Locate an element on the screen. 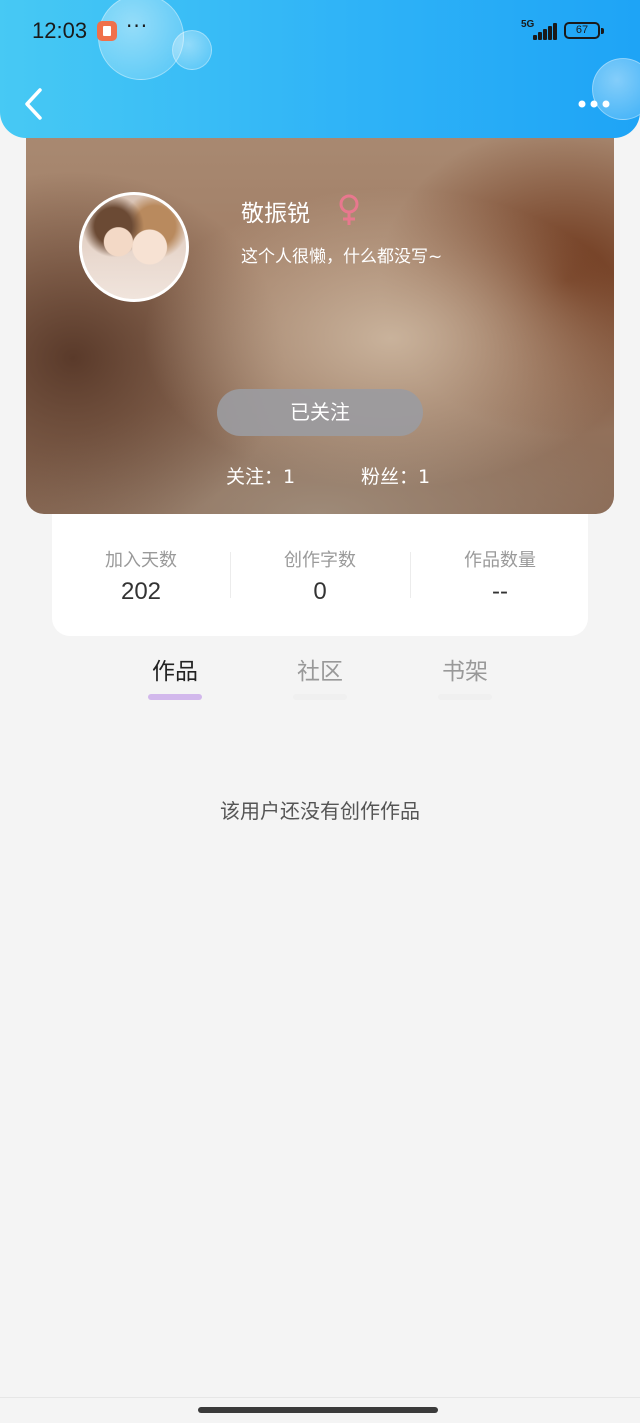 Image resolution: width=640 pixels, height=1423 pixels. stat-label: 创作字数 is located at coordinates (320, 560).